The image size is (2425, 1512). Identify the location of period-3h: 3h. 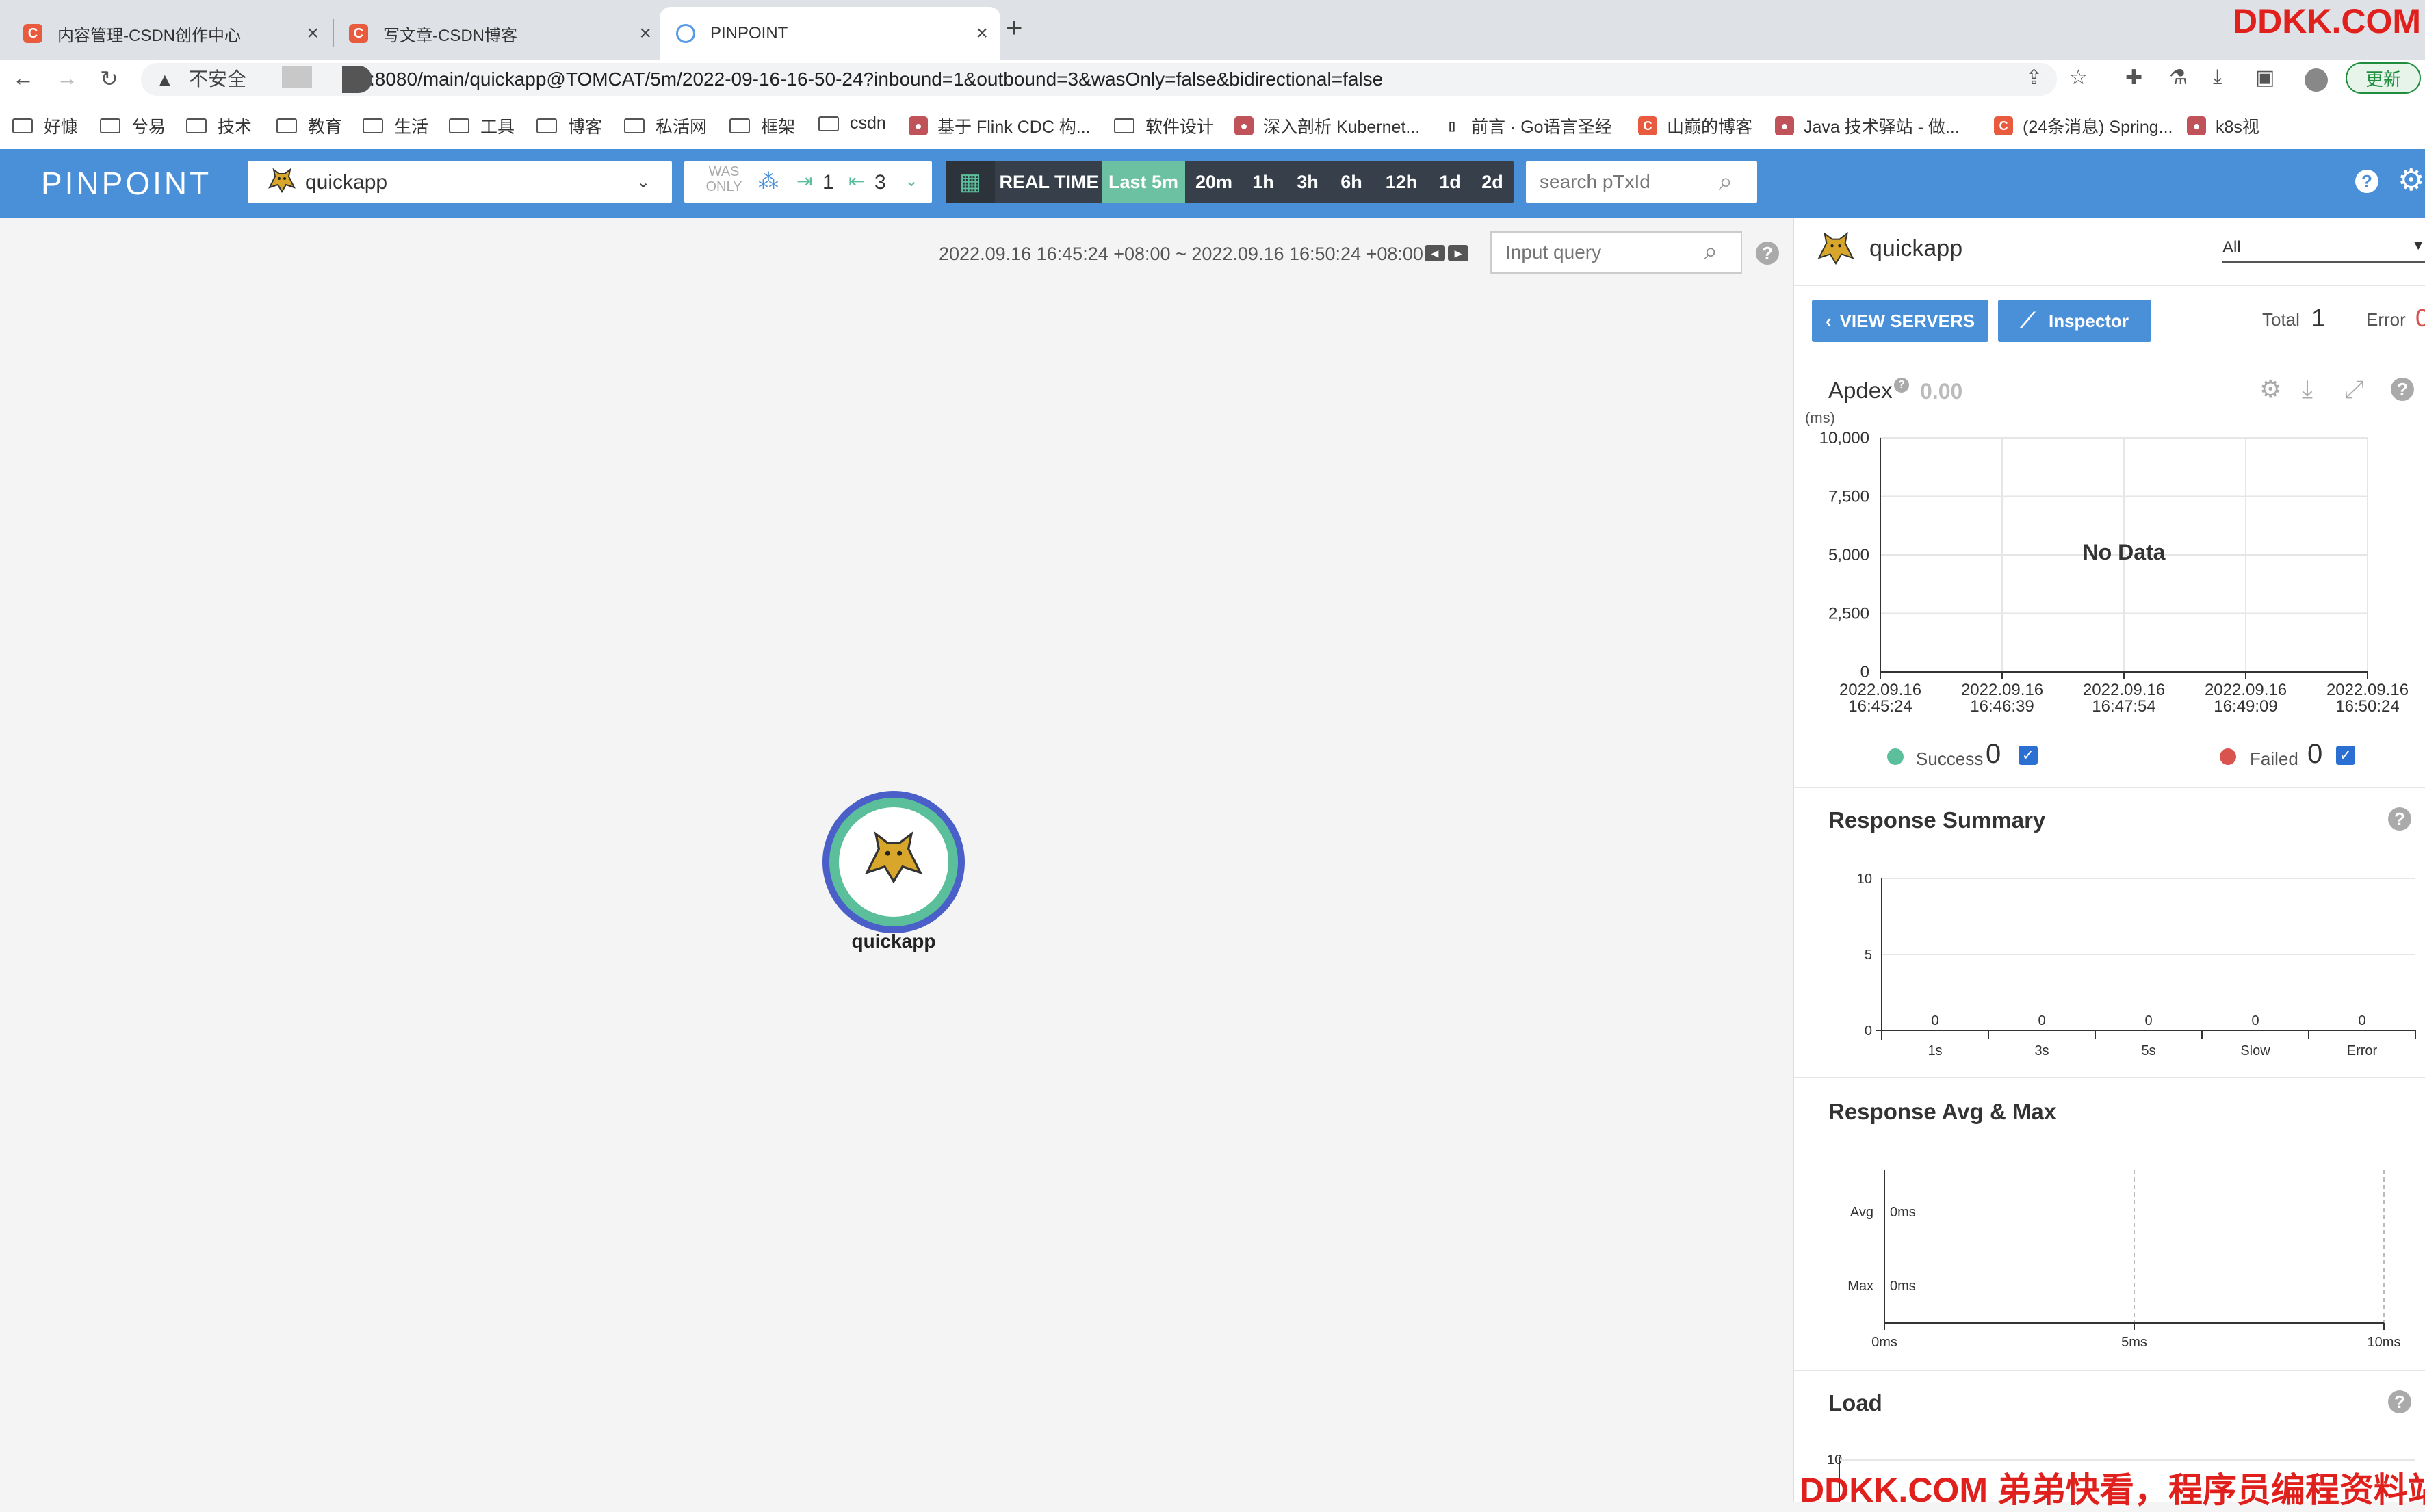
(1307, 182).